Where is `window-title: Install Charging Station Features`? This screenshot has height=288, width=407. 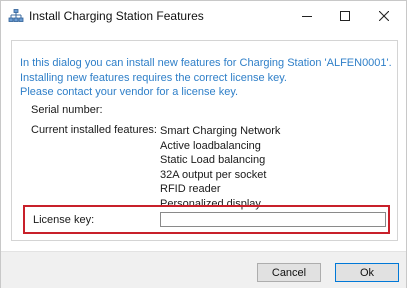 window-title: Install Charging Station Features is located at coordinates (116, 16).